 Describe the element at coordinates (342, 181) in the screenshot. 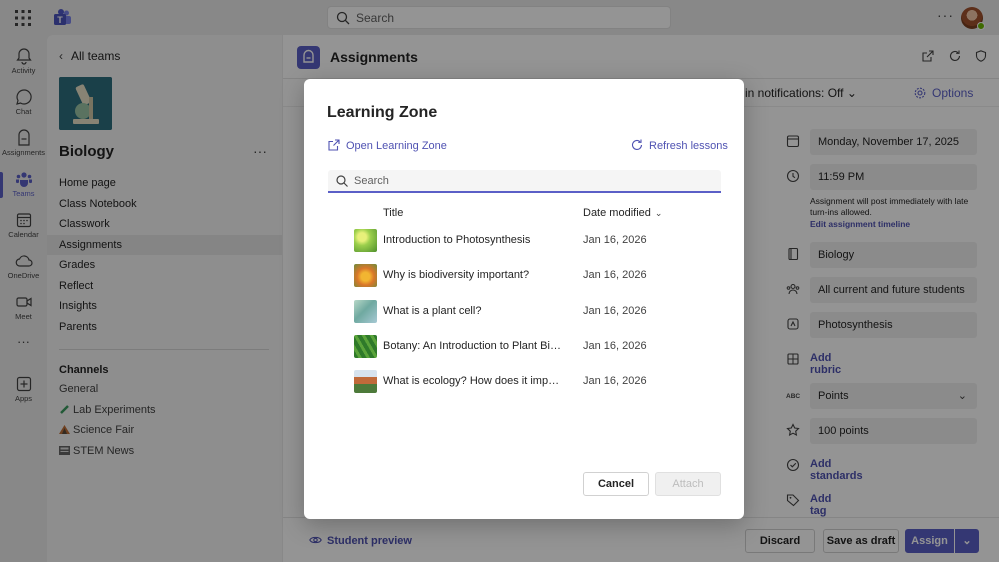

I see `search-icon` at that location.